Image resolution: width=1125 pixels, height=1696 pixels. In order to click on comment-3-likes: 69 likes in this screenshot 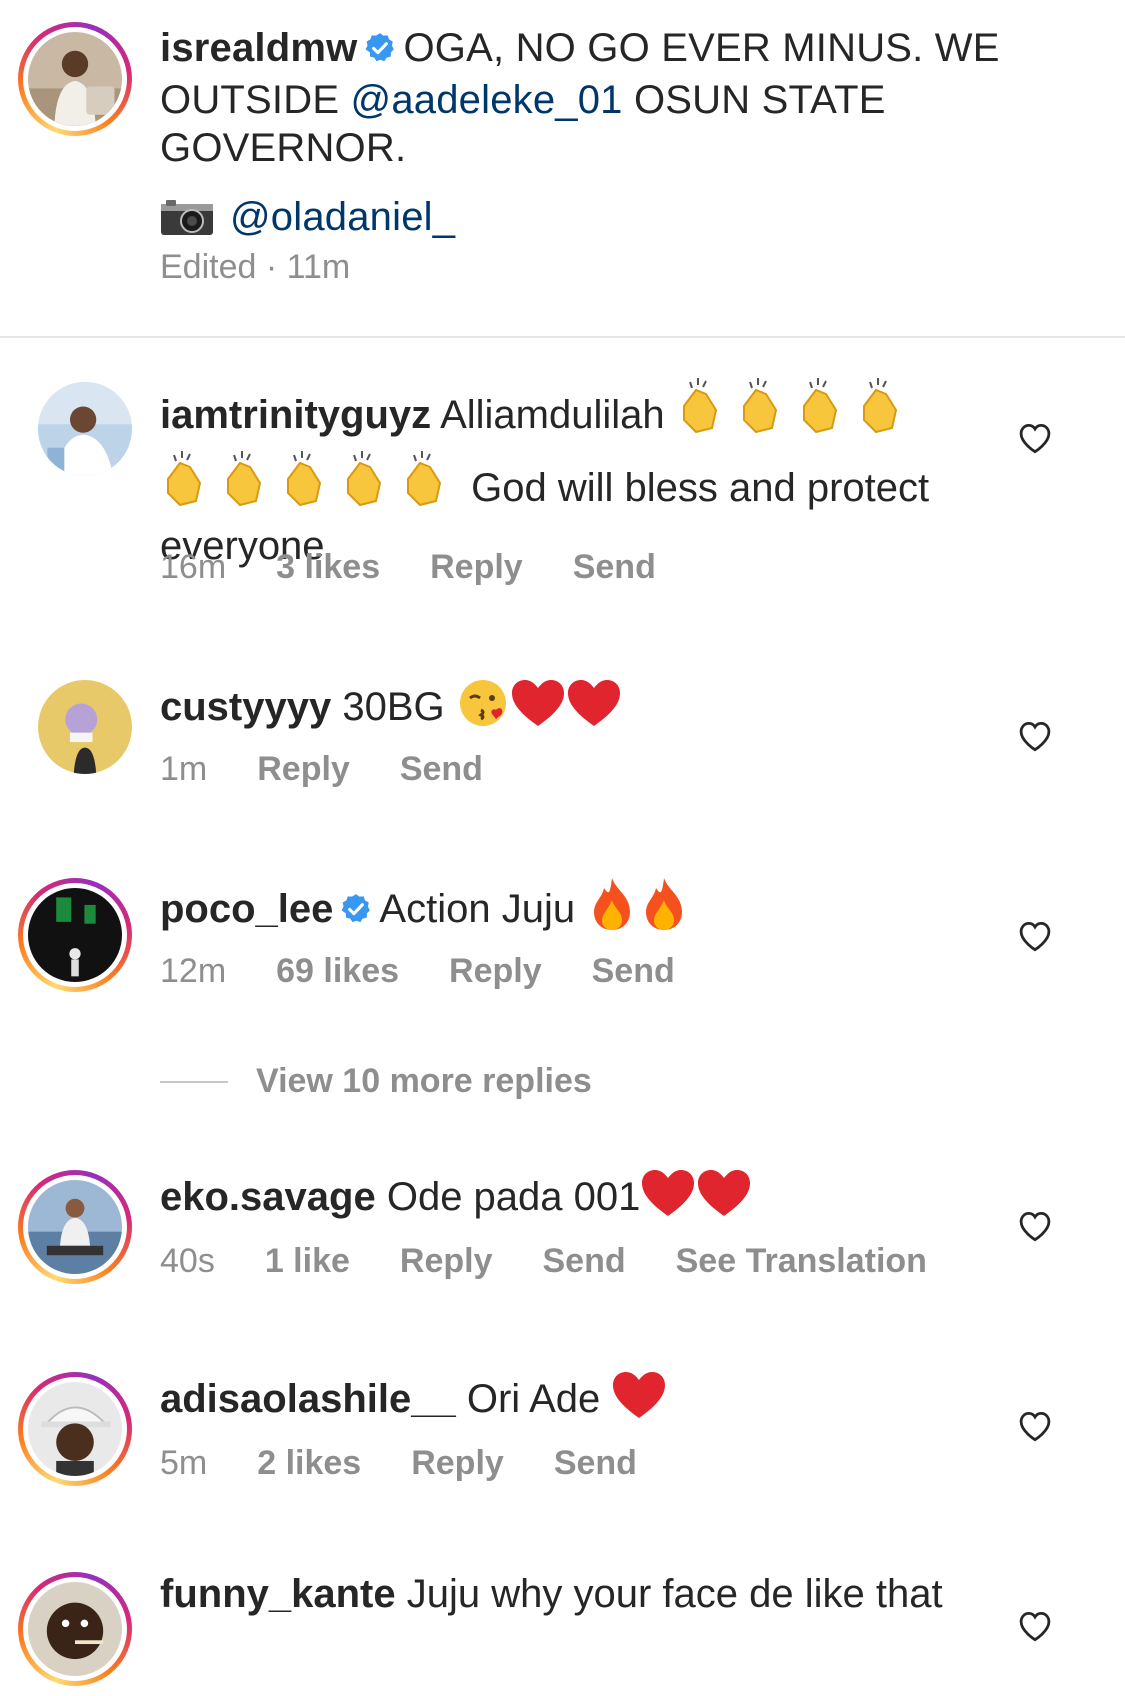, I will do `click(337, 971)`.